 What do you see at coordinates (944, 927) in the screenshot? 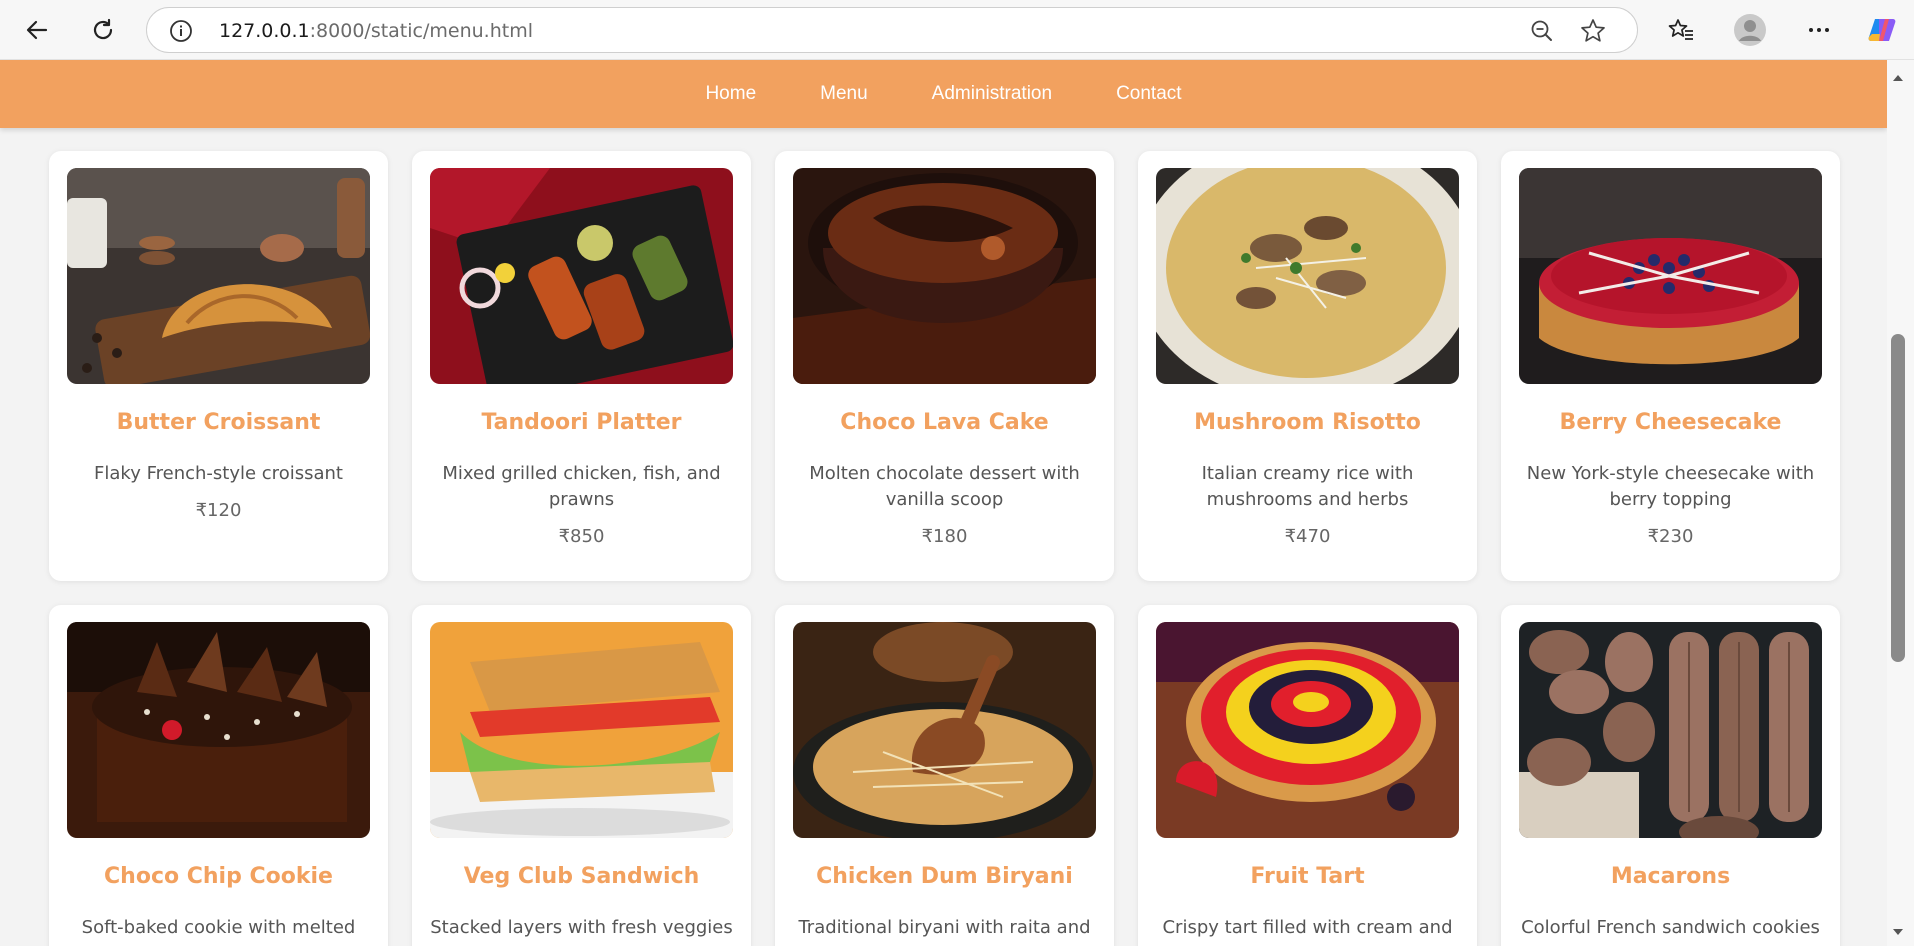
I see `item-description: Traditional biryani with raita and` at bounding box center [944, 927].